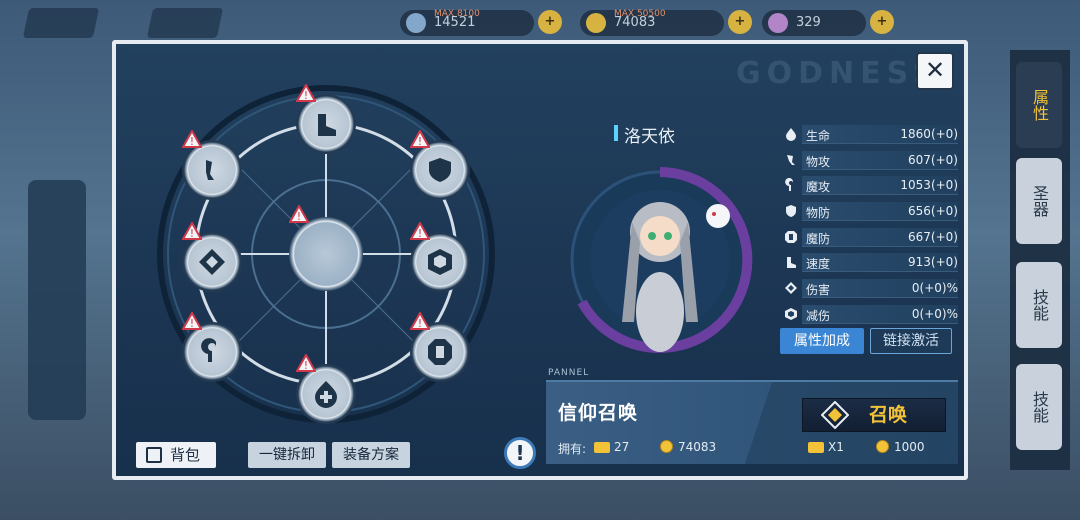 The height and width of the screenshot is (520, 1080). I want to click on slot-weapon: !, so click(212, 165).